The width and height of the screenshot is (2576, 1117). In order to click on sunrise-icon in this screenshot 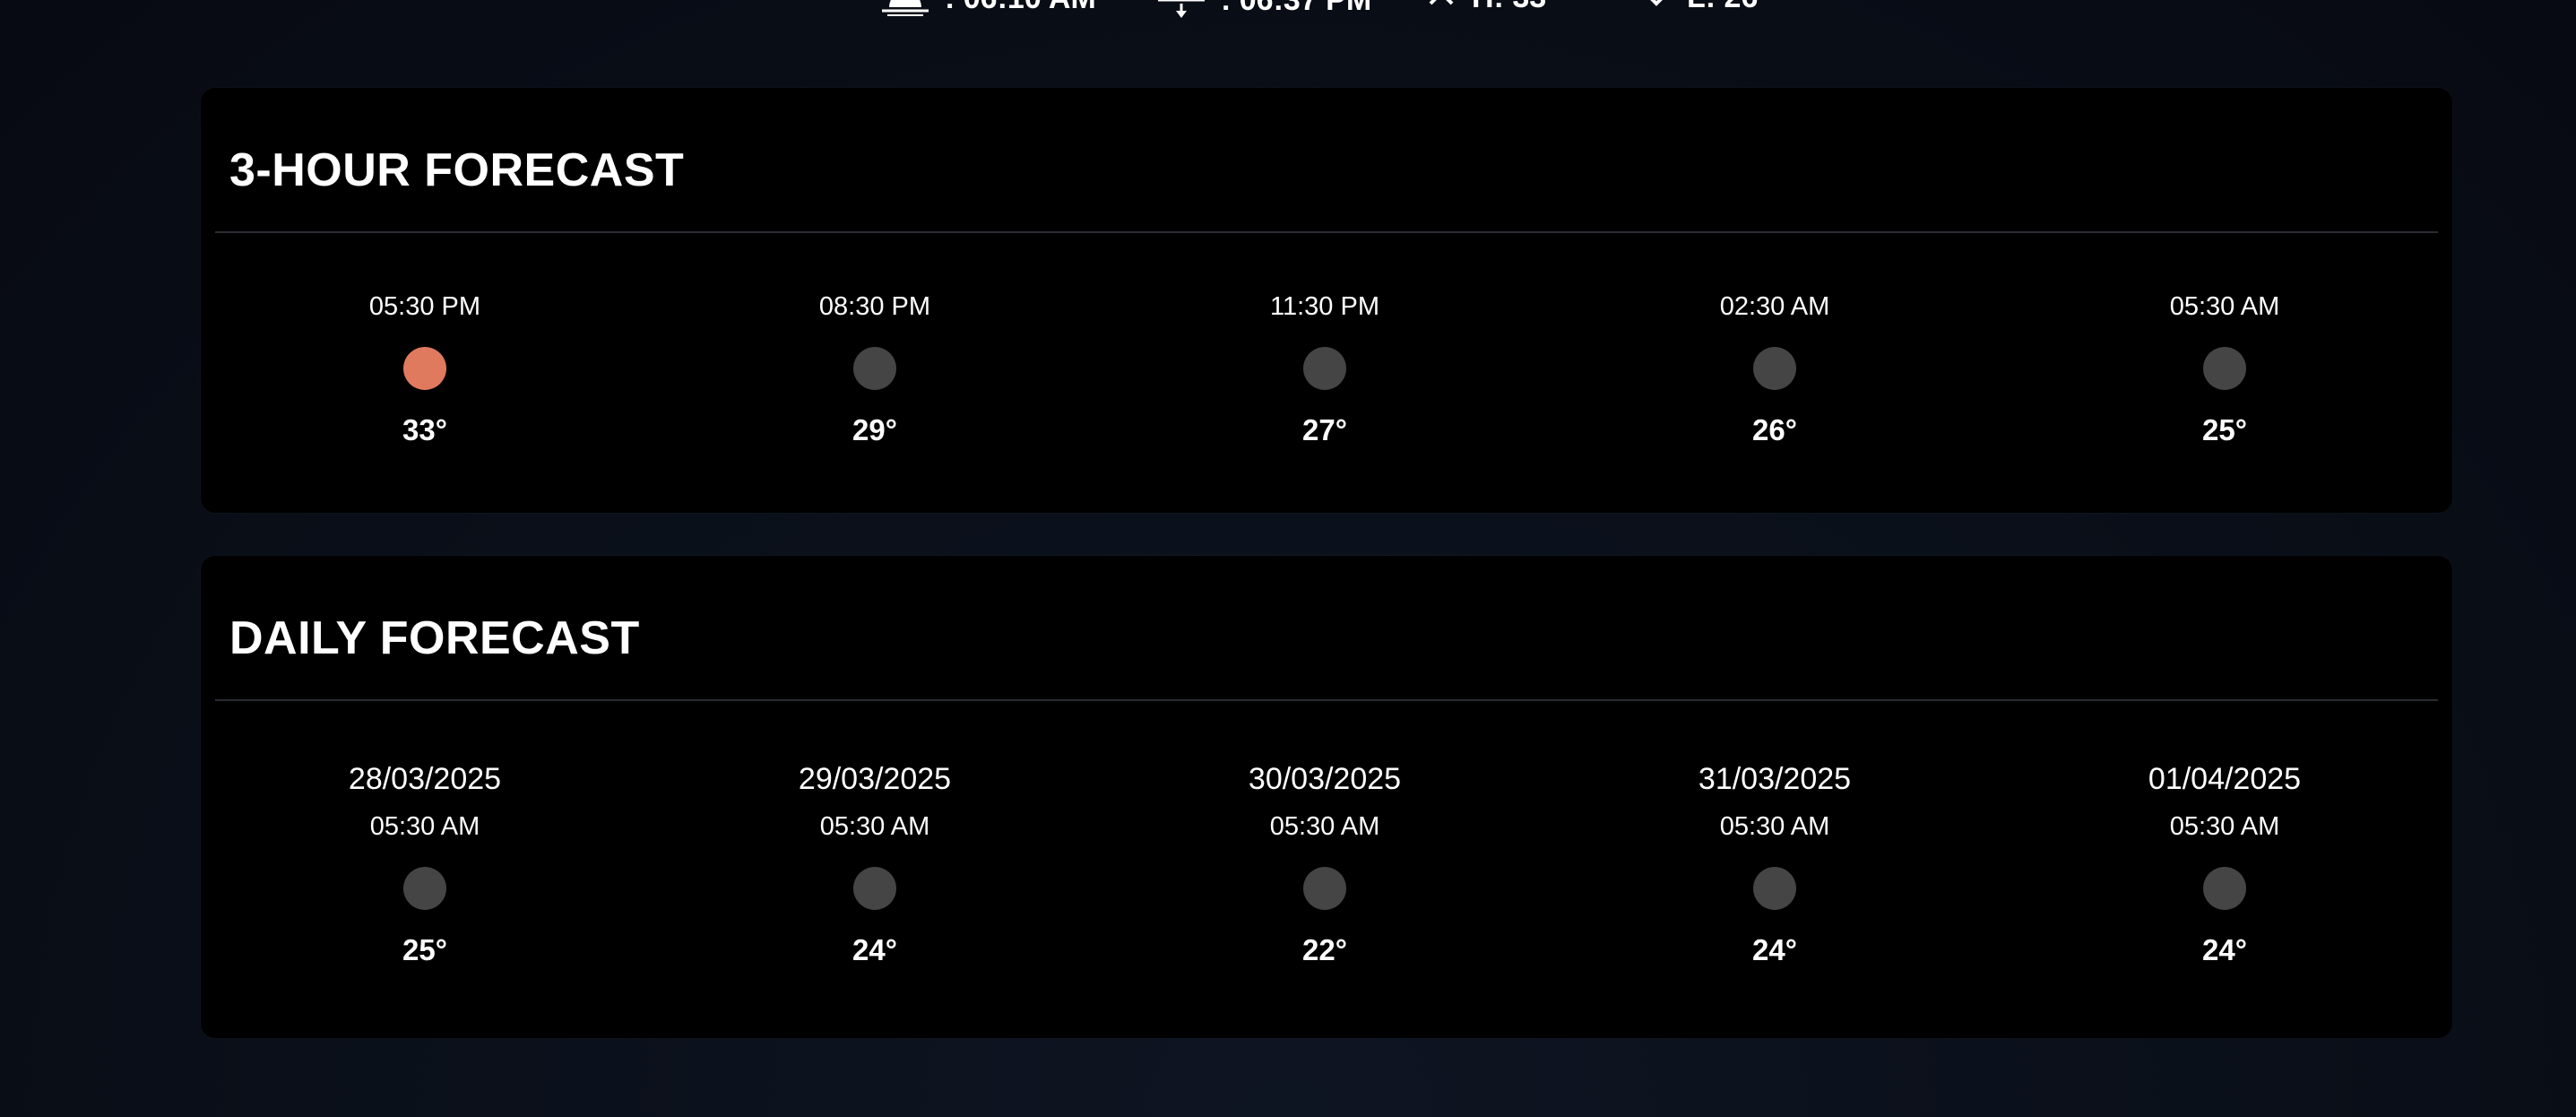, I will do `click(905, 8)`.